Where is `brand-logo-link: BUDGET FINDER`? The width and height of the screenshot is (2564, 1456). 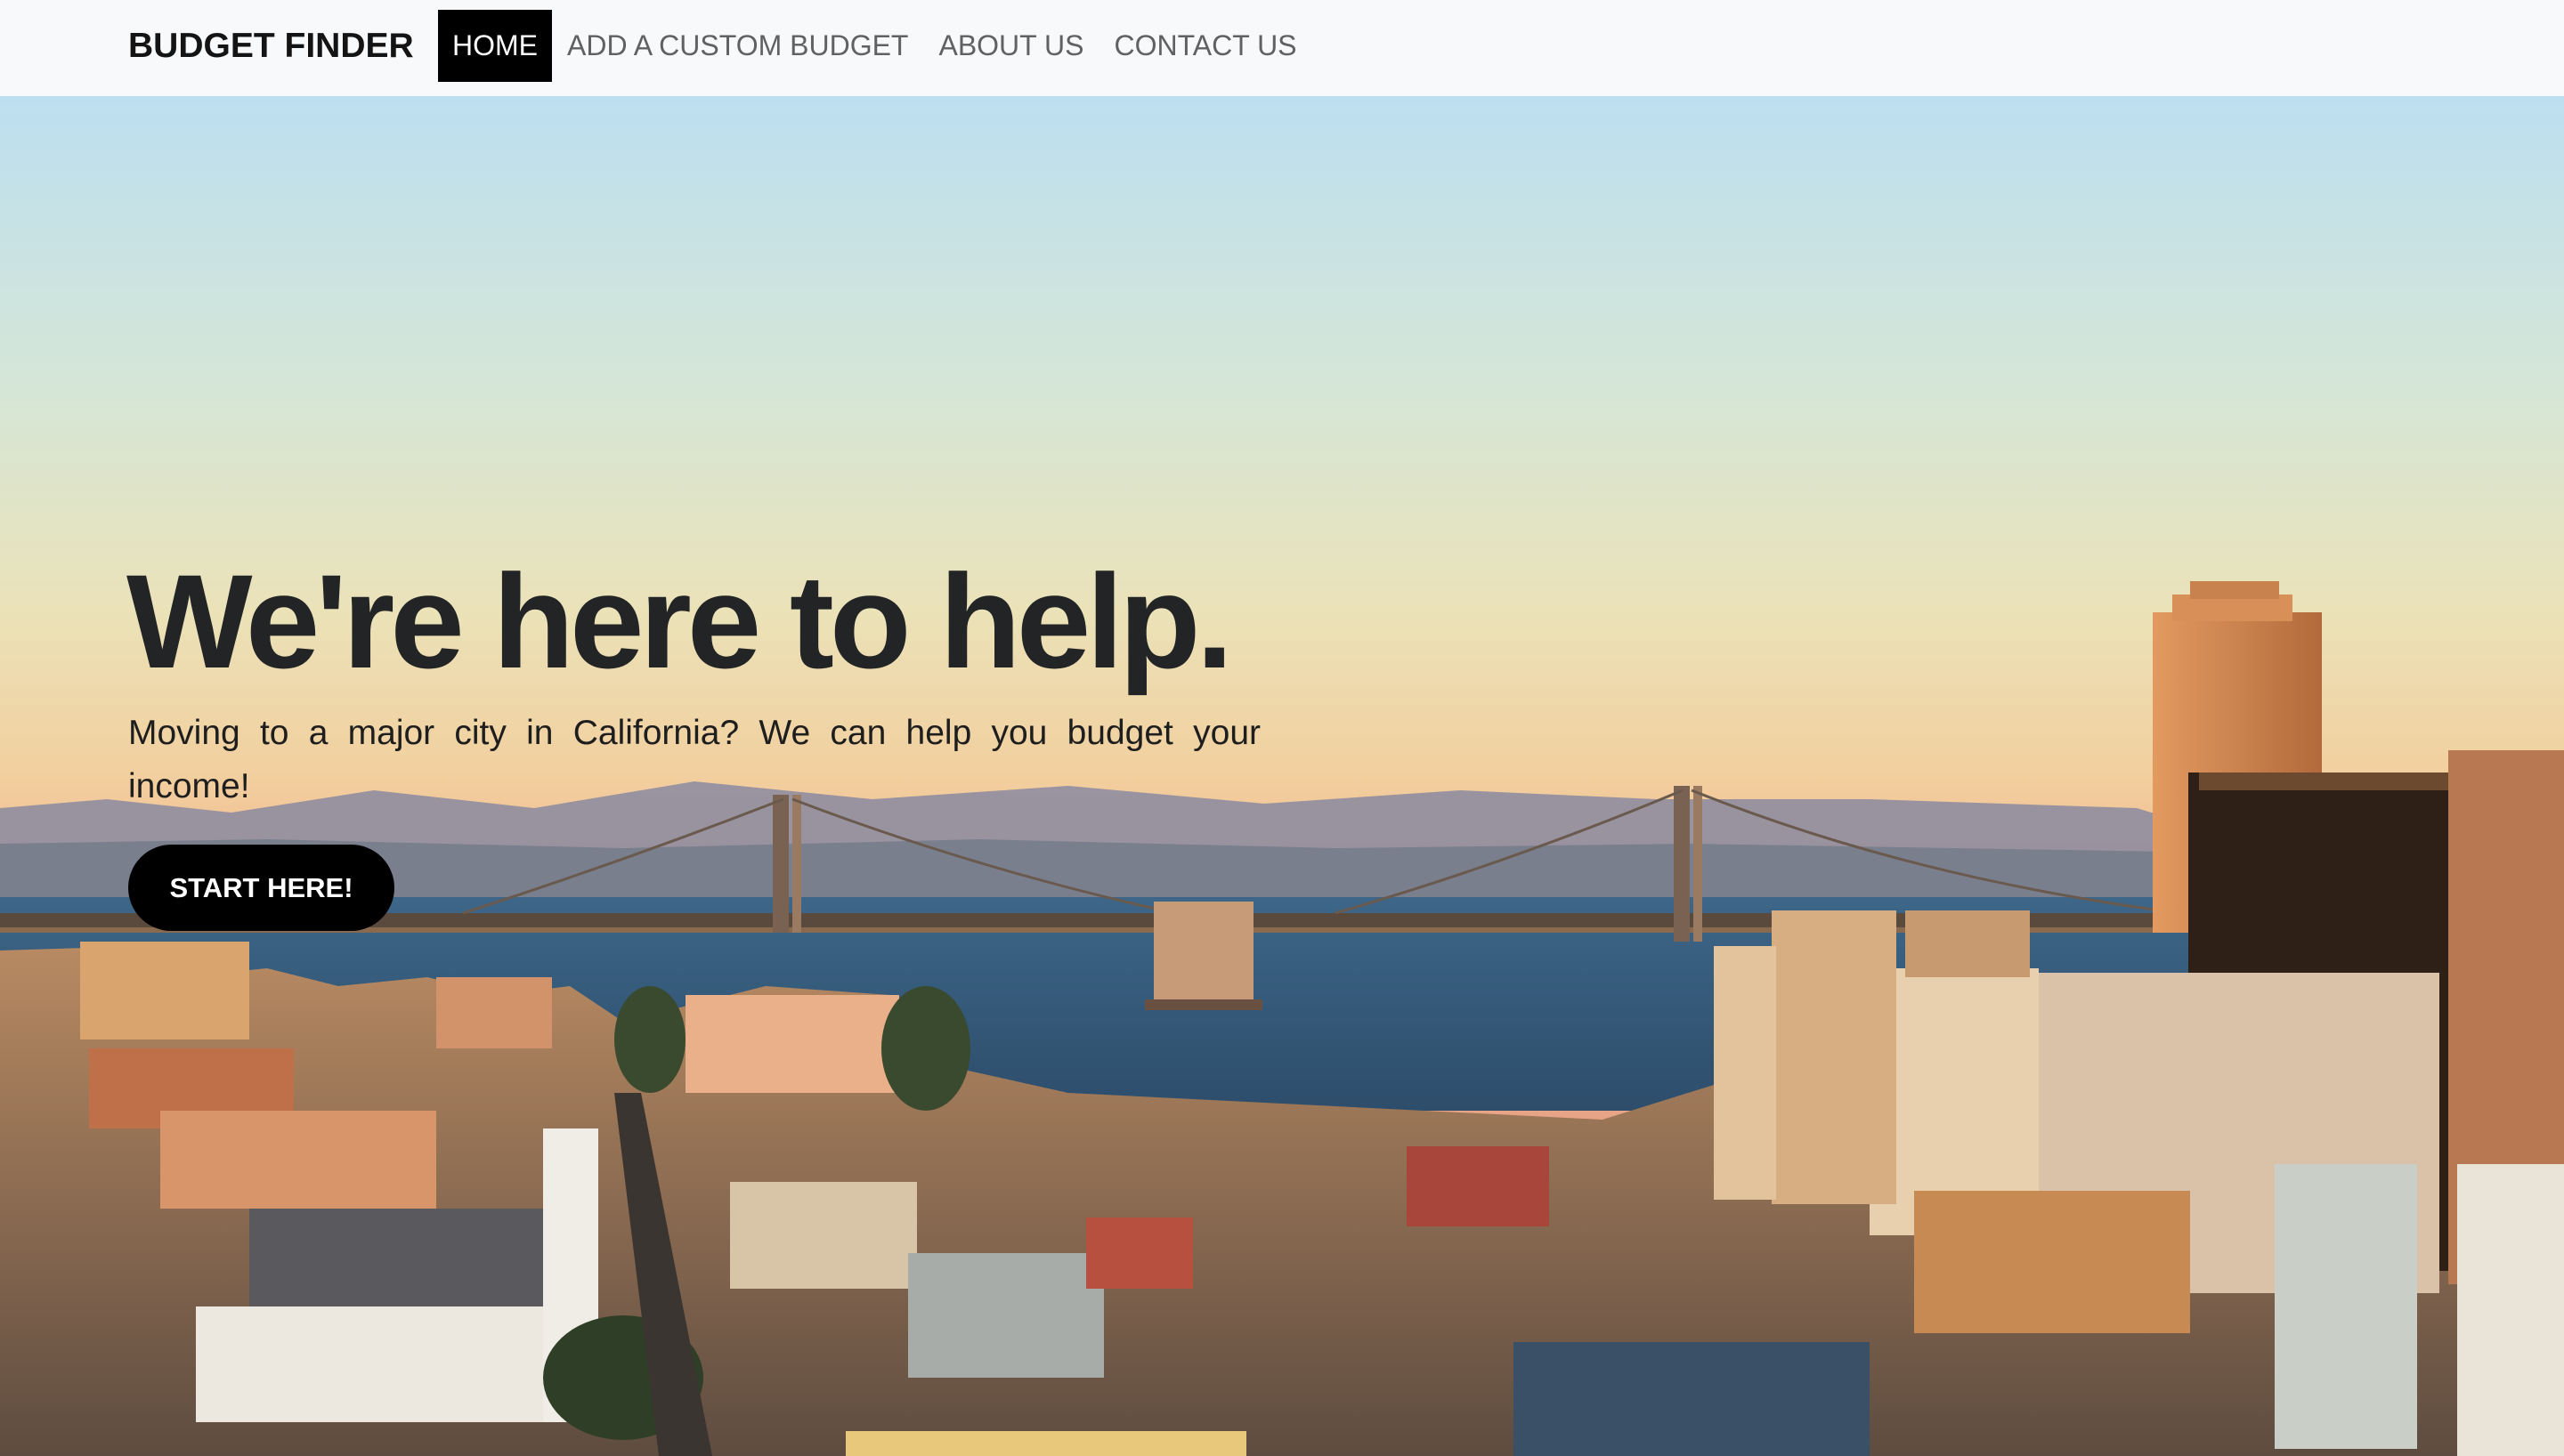 brand-logo-link: BUDGET FINDER is located at coordinates (271, 46).